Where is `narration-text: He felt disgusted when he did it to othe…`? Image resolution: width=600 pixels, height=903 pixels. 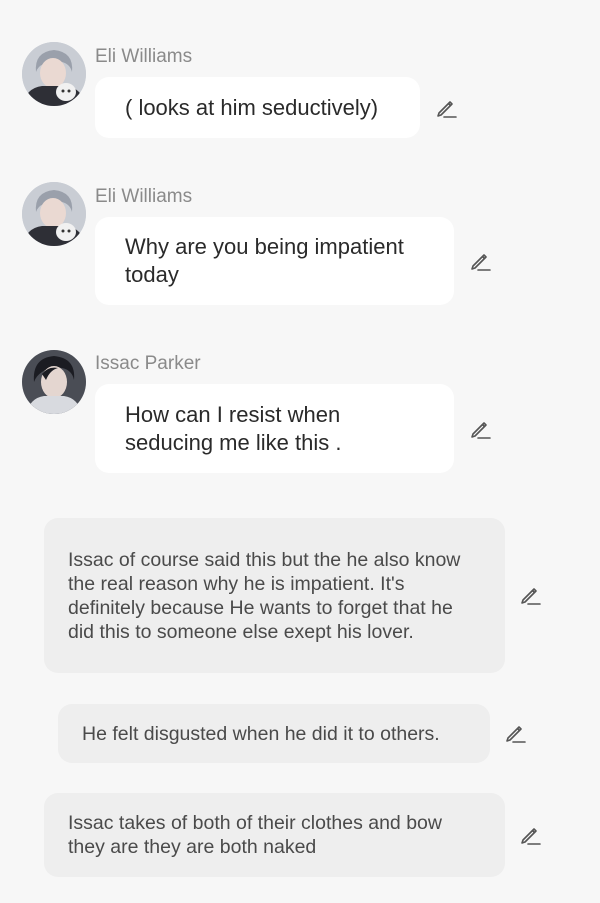 narration-text: He felt disgusted when he did it to othe… is located at coordinates (261, 733).